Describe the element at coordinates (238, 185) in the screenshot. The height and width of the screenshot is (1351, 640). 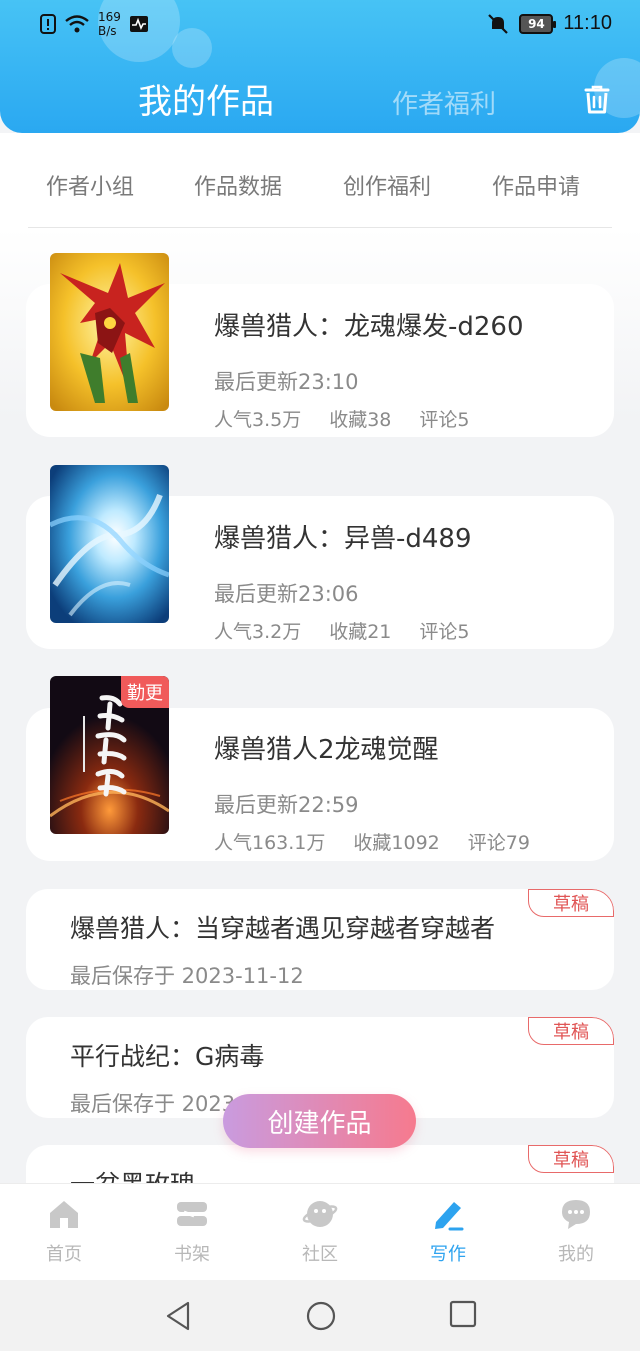
I see `quicknav-work-data: 作品数据` at that location.